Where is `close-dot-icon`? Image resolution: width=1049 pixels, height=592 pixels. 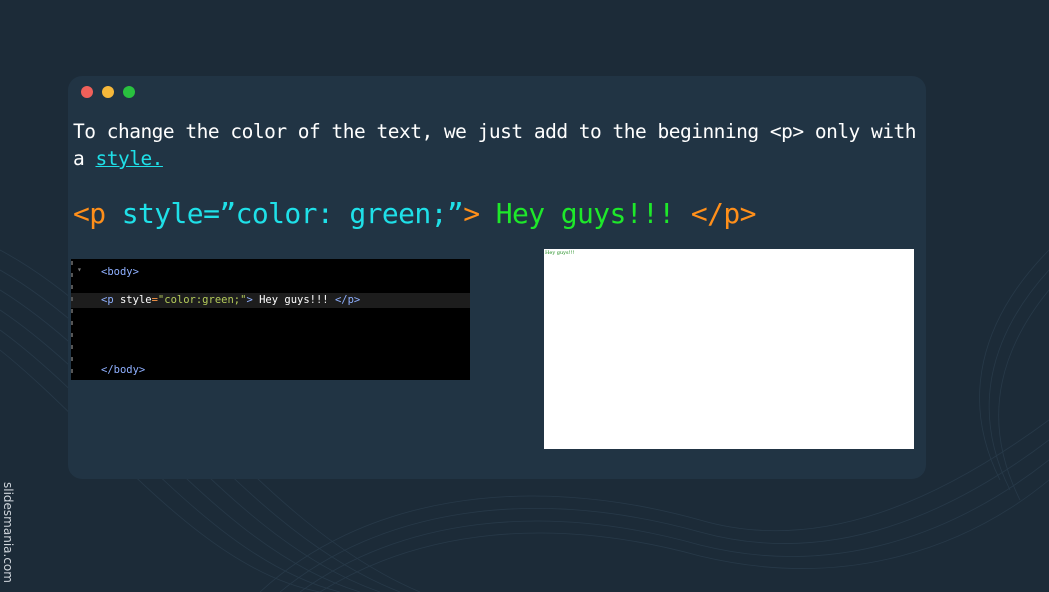
close-dot-icon is located at coordinates (87, 92).